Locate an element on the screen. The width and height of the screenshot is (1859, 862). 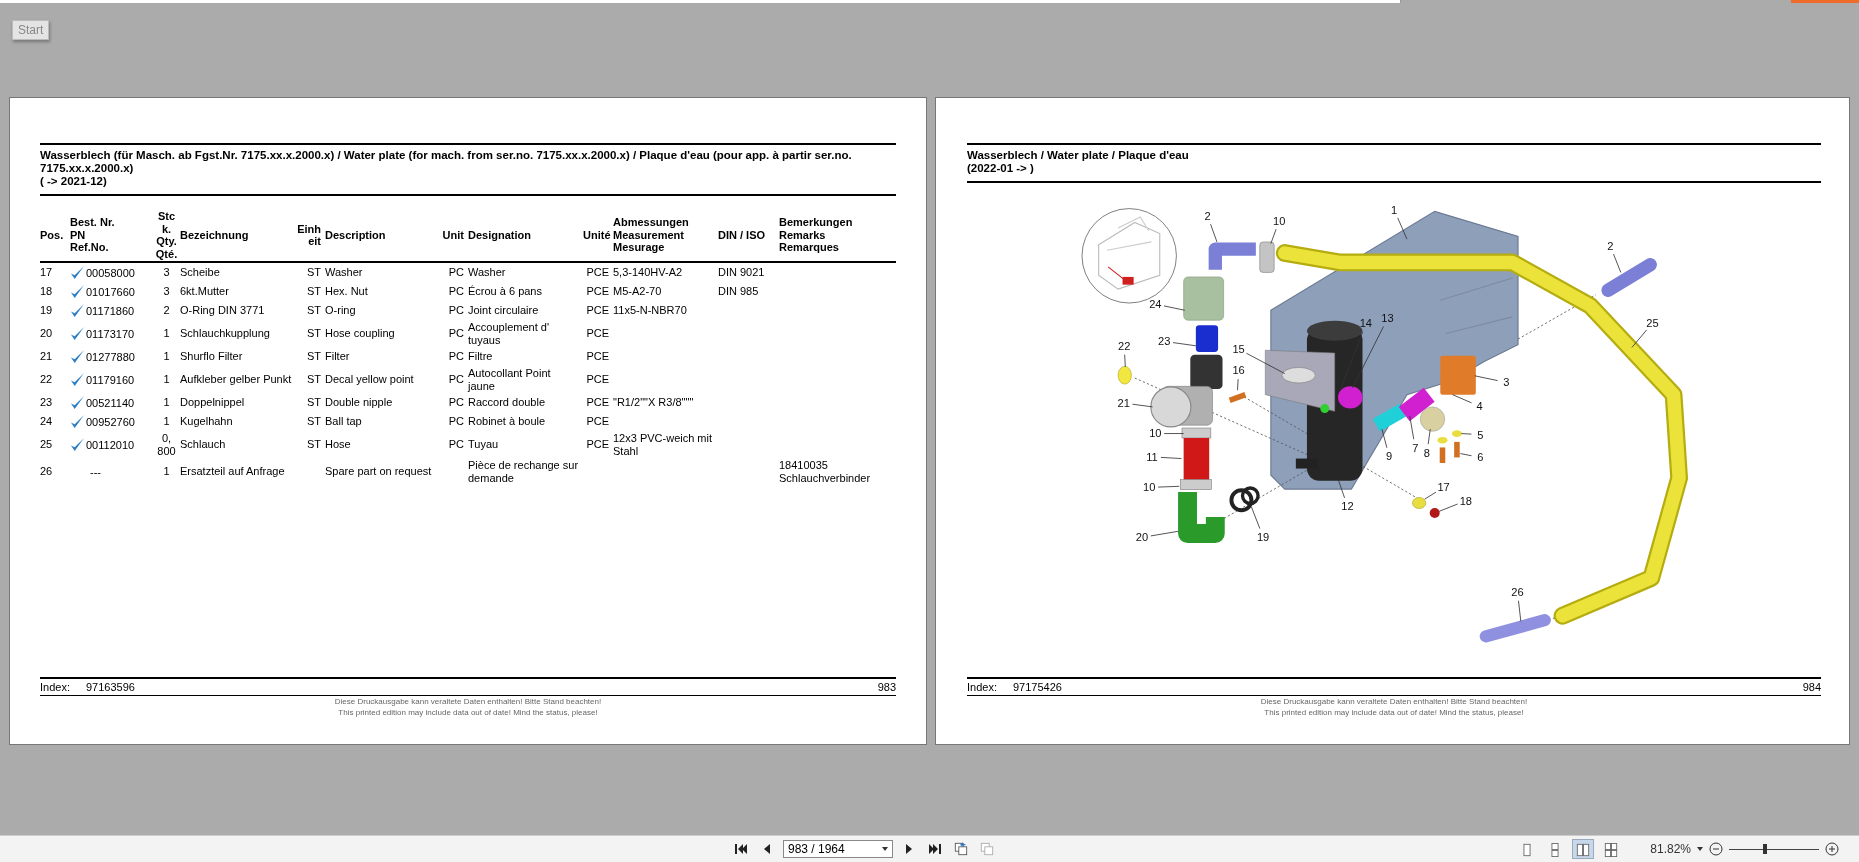
part-number-cell: 00521140 is located at coordinates (110, 402).